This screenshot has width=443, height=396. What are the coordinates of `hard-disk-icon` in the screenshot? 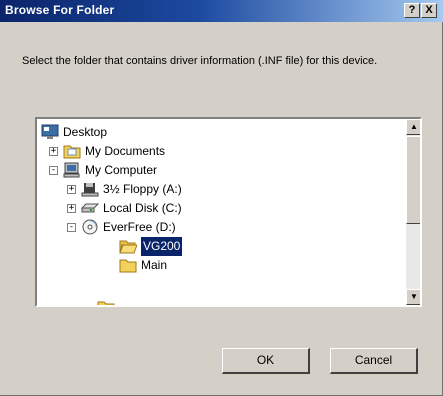 It's located at (90, 208).